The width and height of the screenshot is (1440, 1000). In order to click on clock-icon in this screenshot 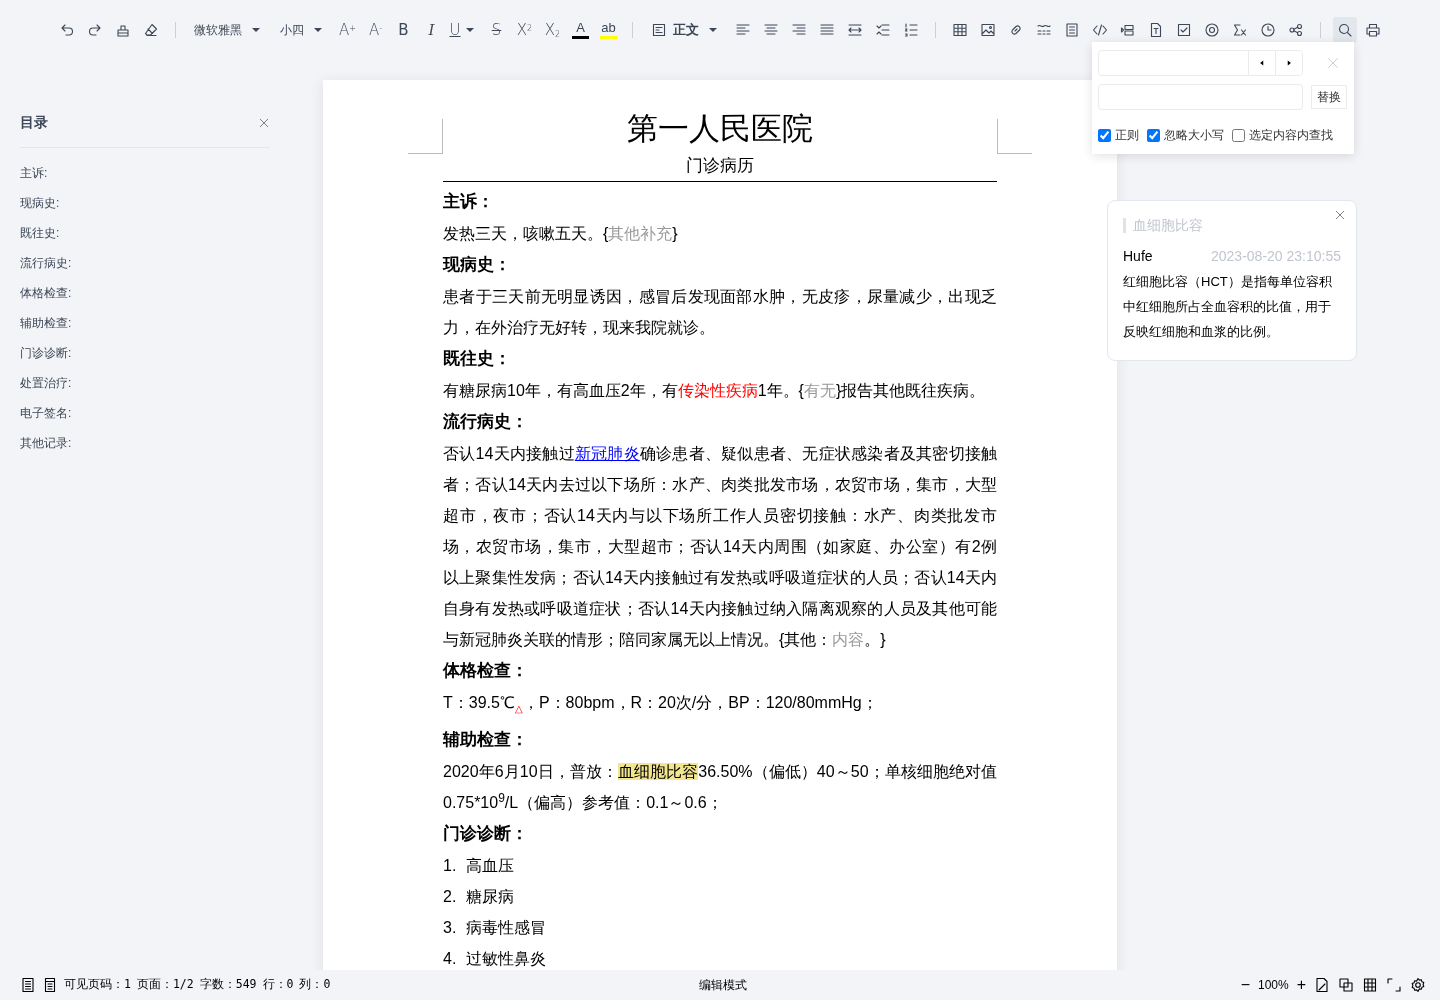, I will do `click(1268, 30)`.